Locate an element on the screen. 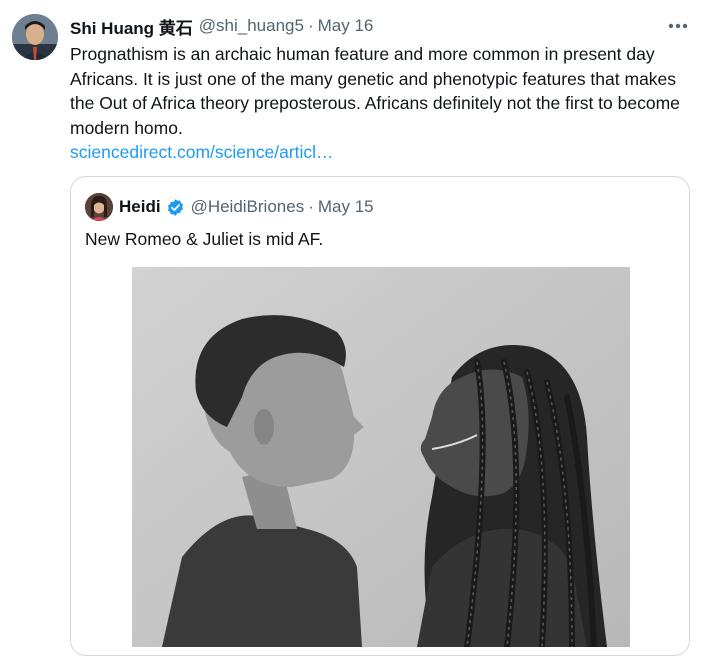 Image resolution: width=705 pixels, height=656 pixels. quoted-tweet-header: Heidi @HeidiBriones · May 15 is located at coordinates (229, 207).